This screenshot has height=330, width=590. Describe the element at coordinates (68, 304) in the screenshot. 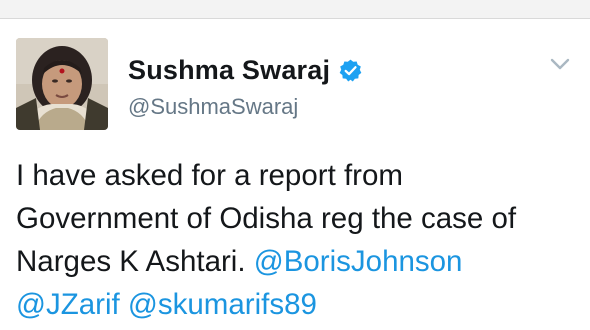

I see `mention-link-jzarif: @JZarif` at that location.